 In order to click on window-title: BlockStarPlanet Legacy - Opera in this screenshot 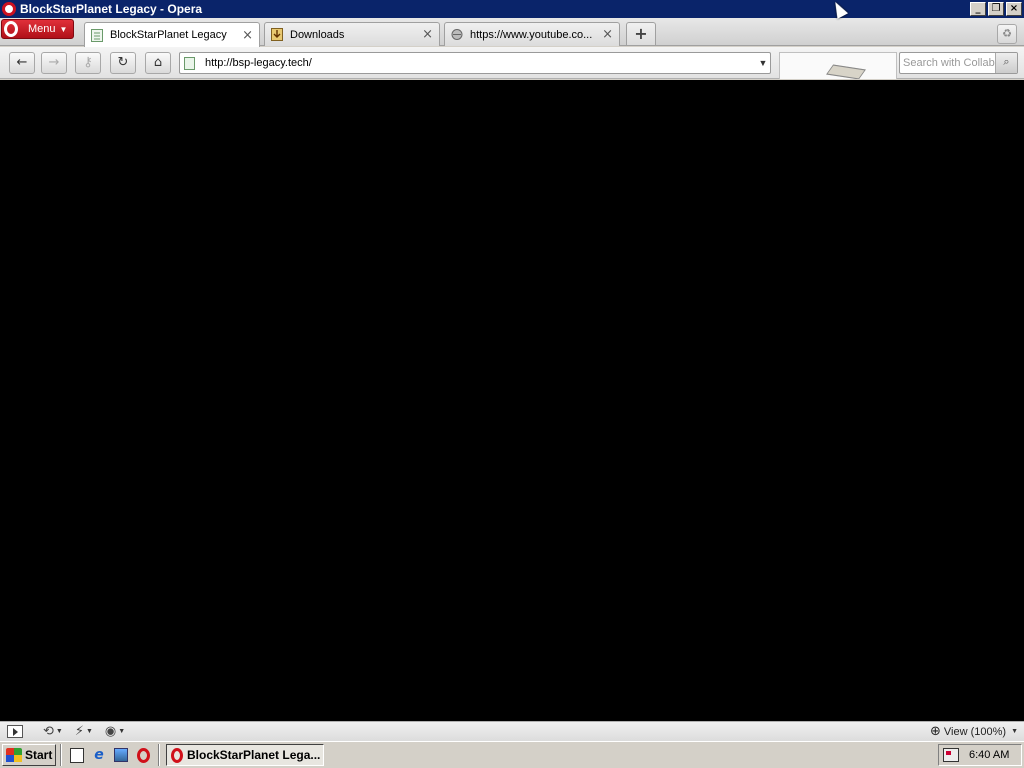, I will do `click(111, 9)`.